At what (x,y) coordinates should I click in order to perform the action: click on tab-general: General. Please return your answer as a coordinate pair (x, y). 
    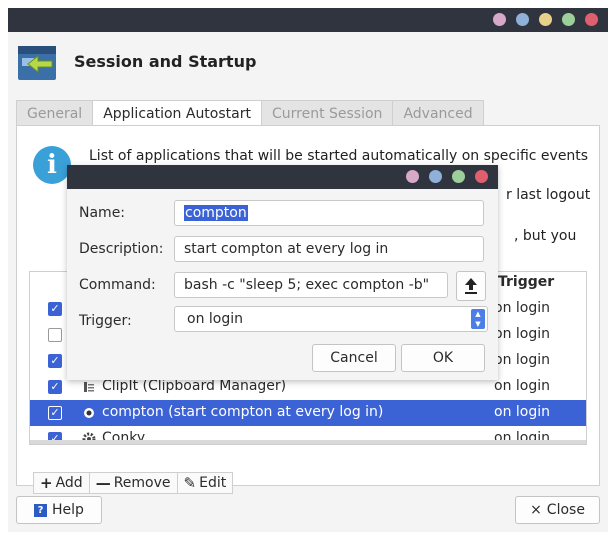
    Looking at the image, I should click on (54, 113).